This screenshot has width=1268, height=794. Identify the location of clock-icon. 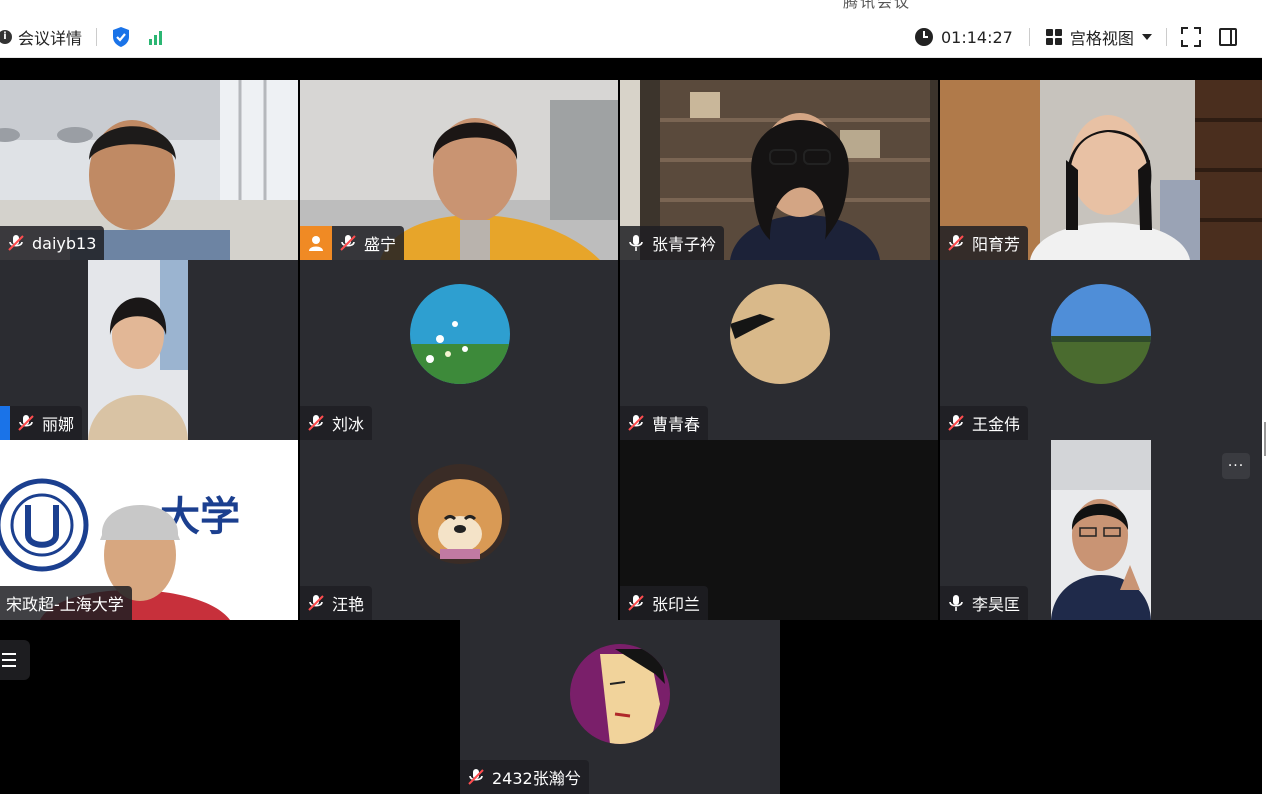
(924, 37).